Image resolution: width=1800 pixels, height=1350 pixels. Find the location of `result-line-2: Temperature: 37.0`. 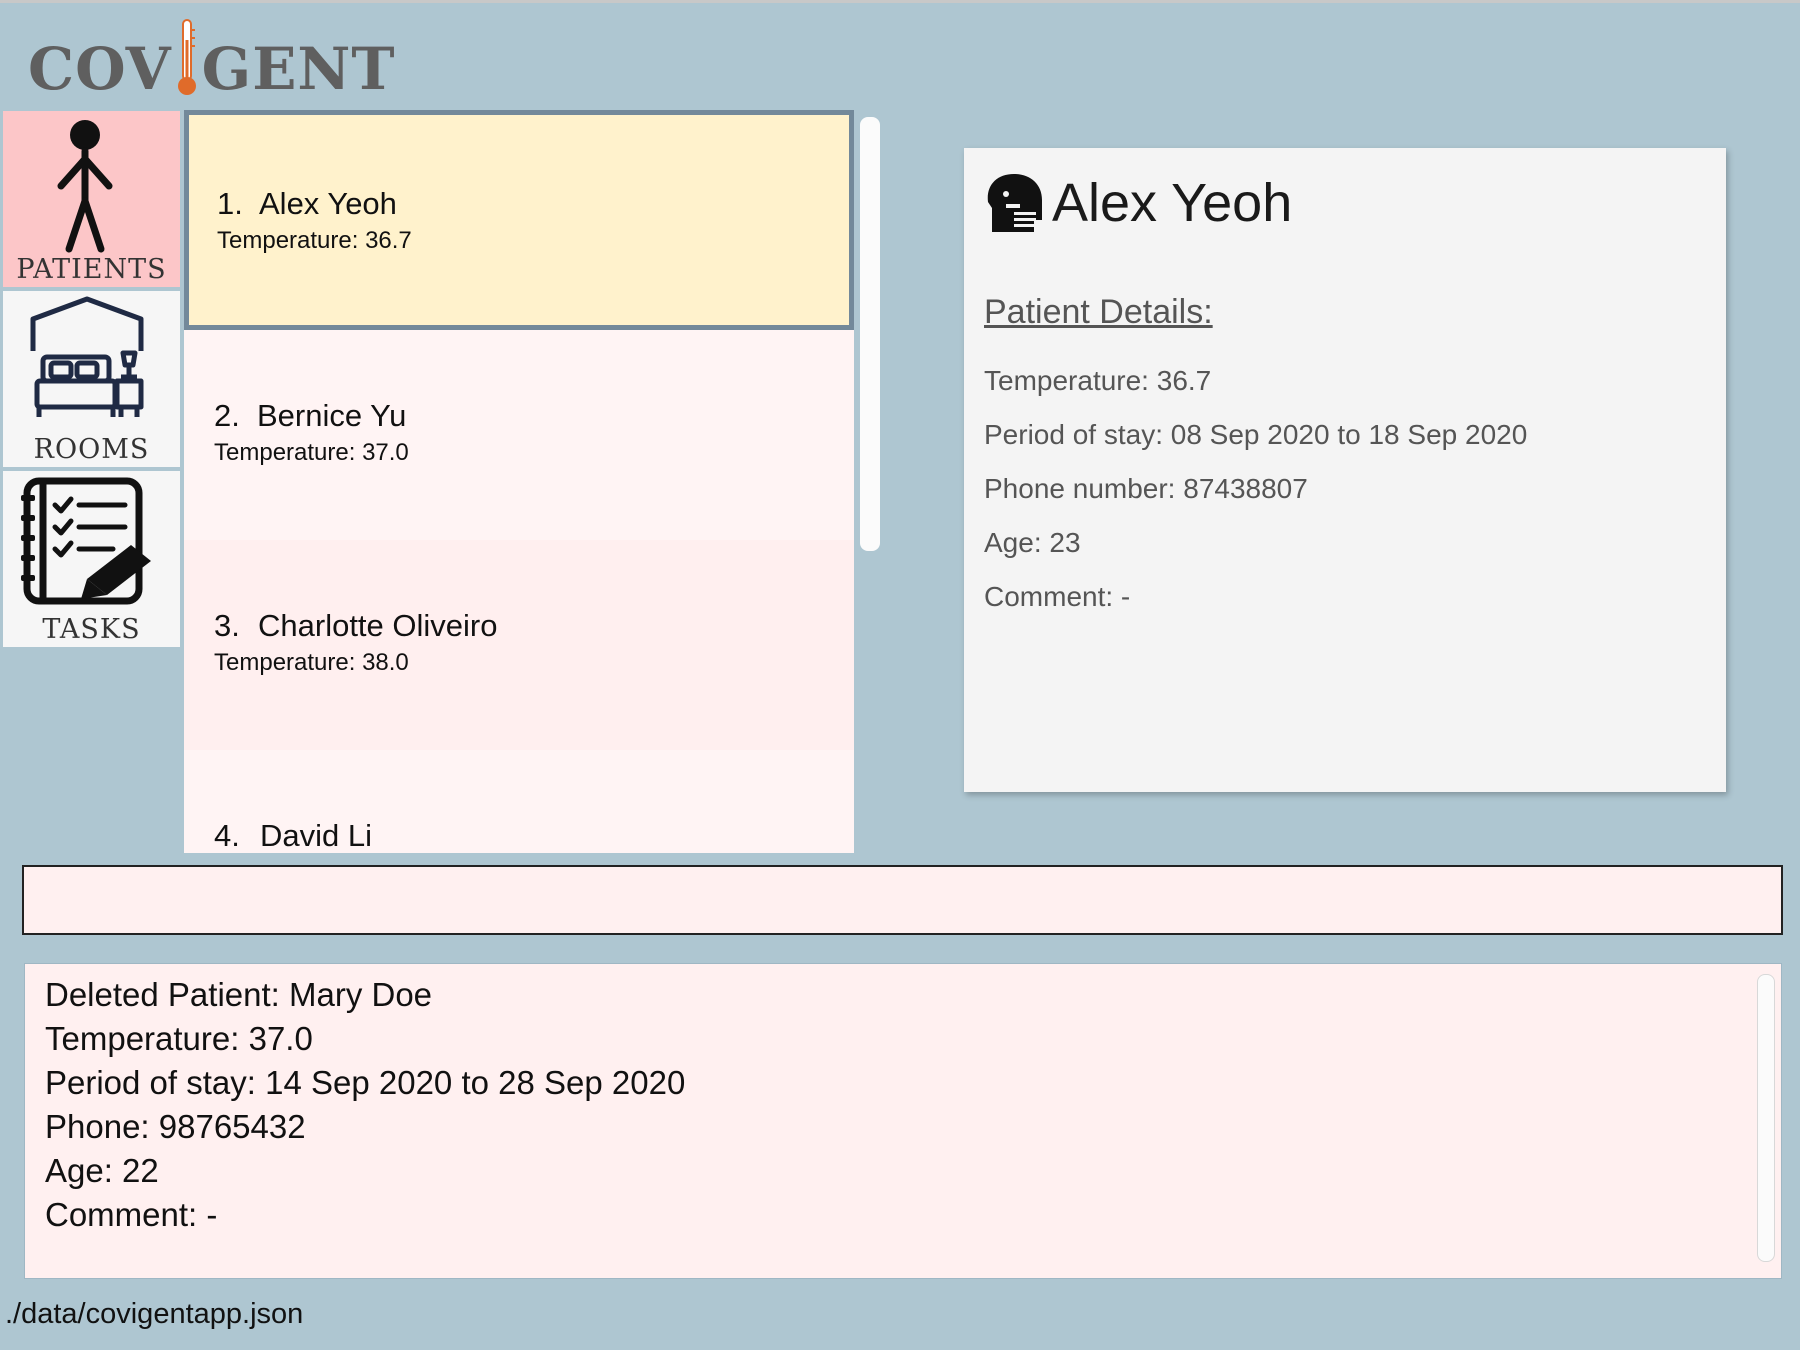

result-line-2: Temperature: 37.0 is located at coordinates (179, 1038).